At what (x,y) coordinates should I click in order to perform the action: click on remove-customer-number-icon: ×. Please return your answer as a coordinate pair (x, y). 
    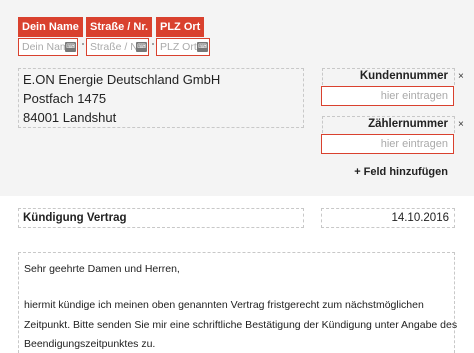
    Looking at the image, I should click on (461, 77).